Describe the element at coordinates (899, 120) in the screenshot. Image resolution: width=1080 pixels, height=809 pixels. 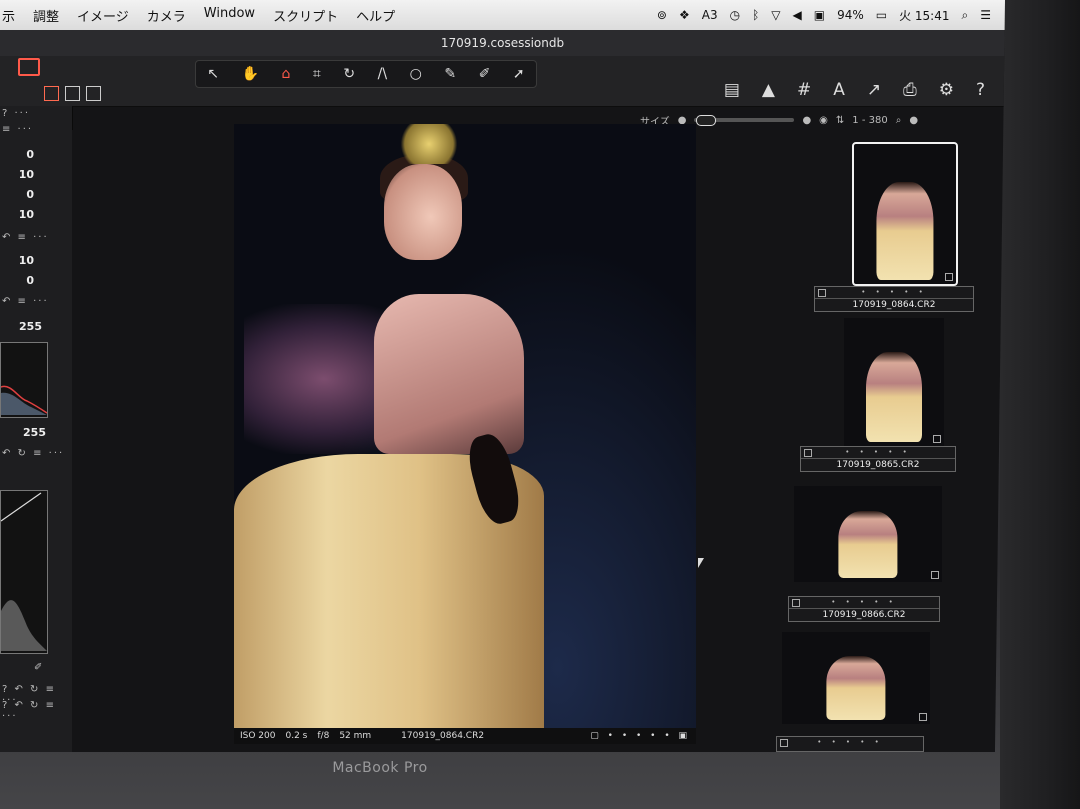
I see `search-icon: ⌕` at that location.